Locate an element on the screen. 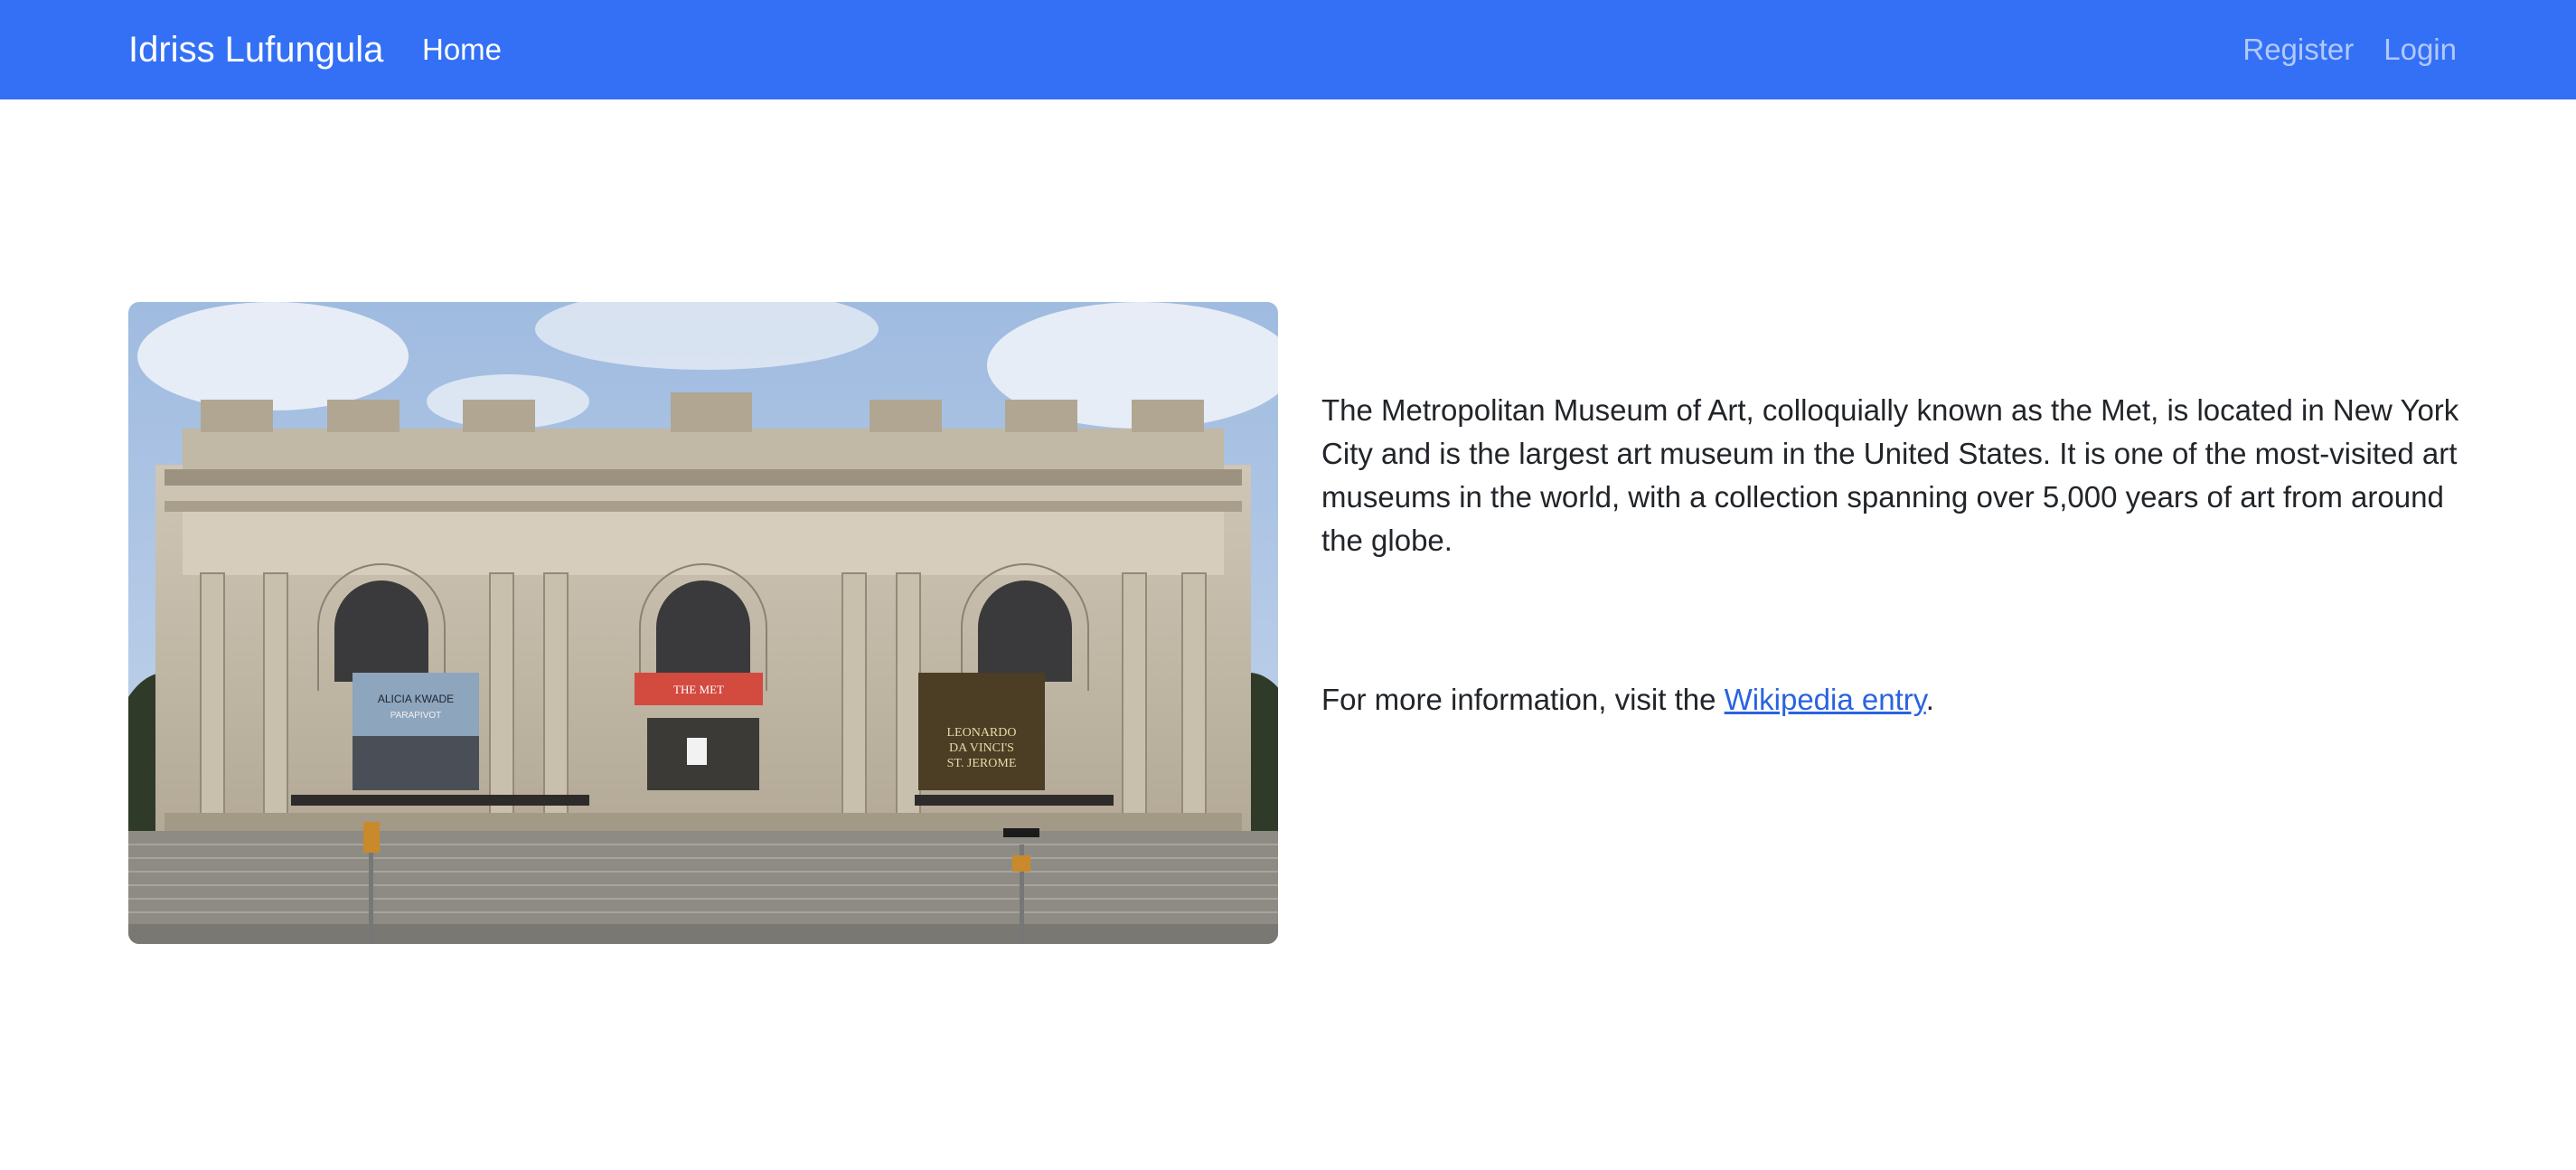  auth-links: Register Login is located at coordinates (2350, 50).